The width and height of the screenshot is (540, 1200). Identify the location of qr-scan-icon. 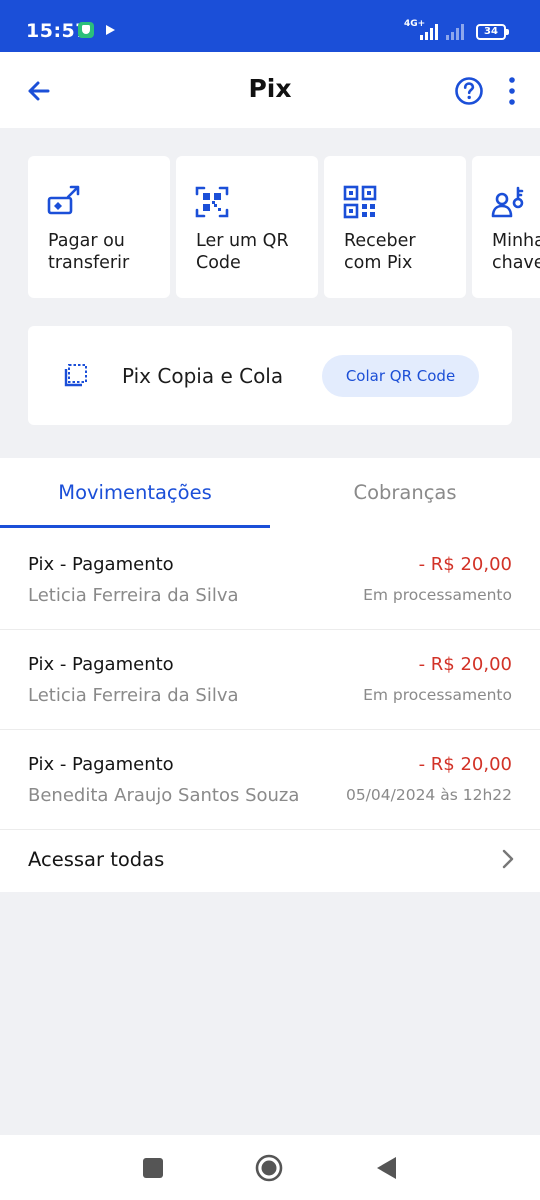
(212, 202).